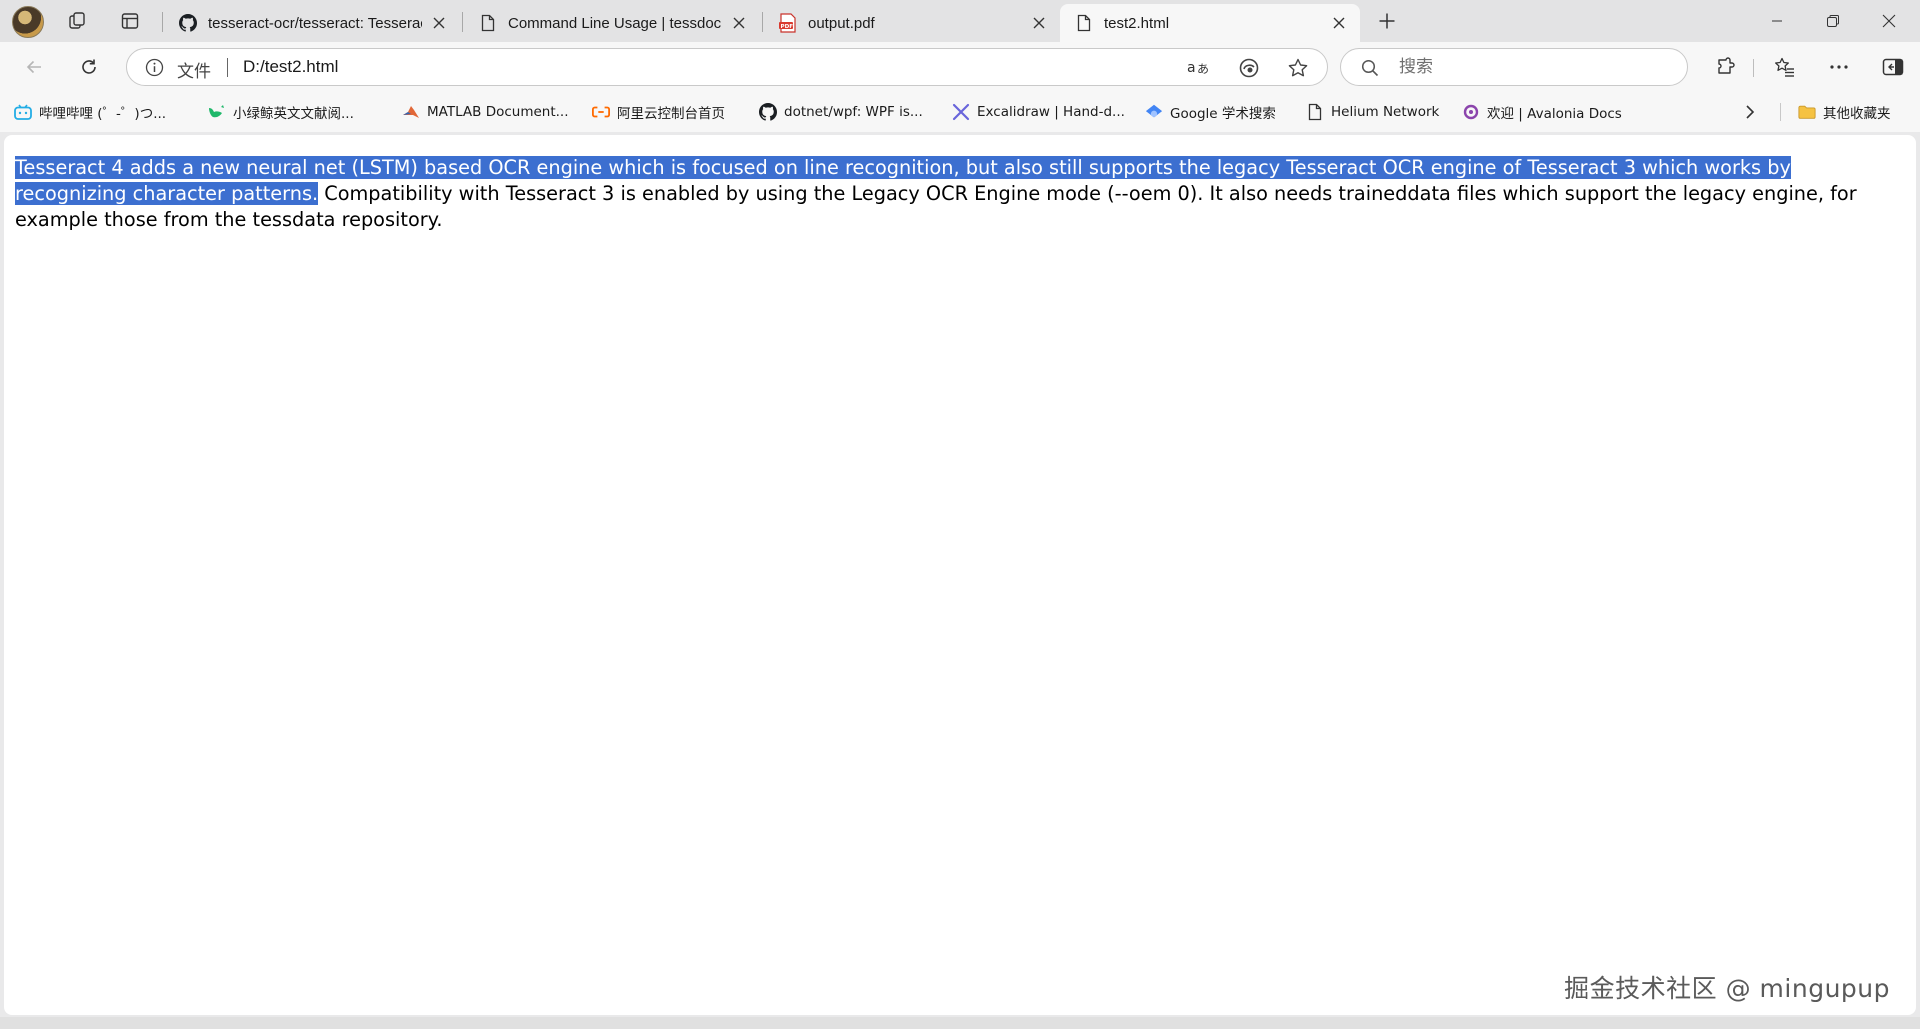  What do you see at coordinates (1785, 67) in the screenshot?
I see `favorites-icon` at bounding box center [1785, 67].